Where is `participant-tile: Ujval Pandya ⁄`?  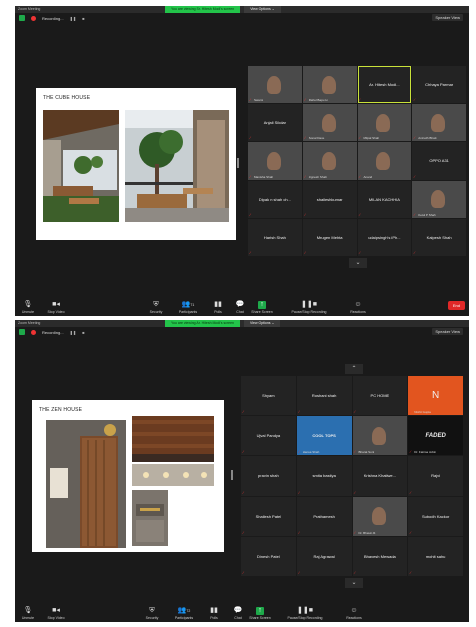 participant-tile: Ujval Pandya ⁄ is located at coordinates (268, 436).